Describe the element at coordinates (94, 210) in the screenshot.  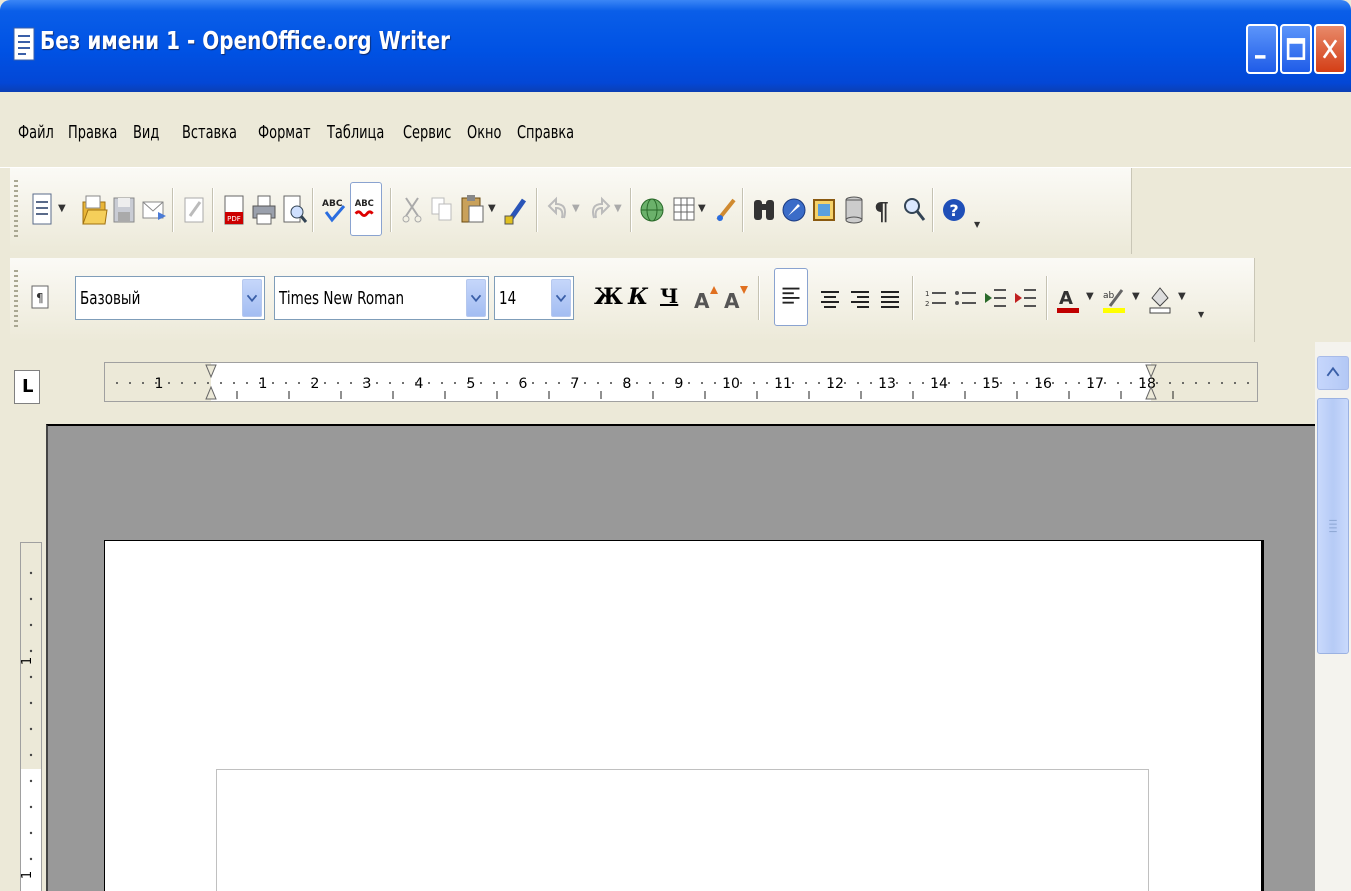
I see `open-icon` at that location.